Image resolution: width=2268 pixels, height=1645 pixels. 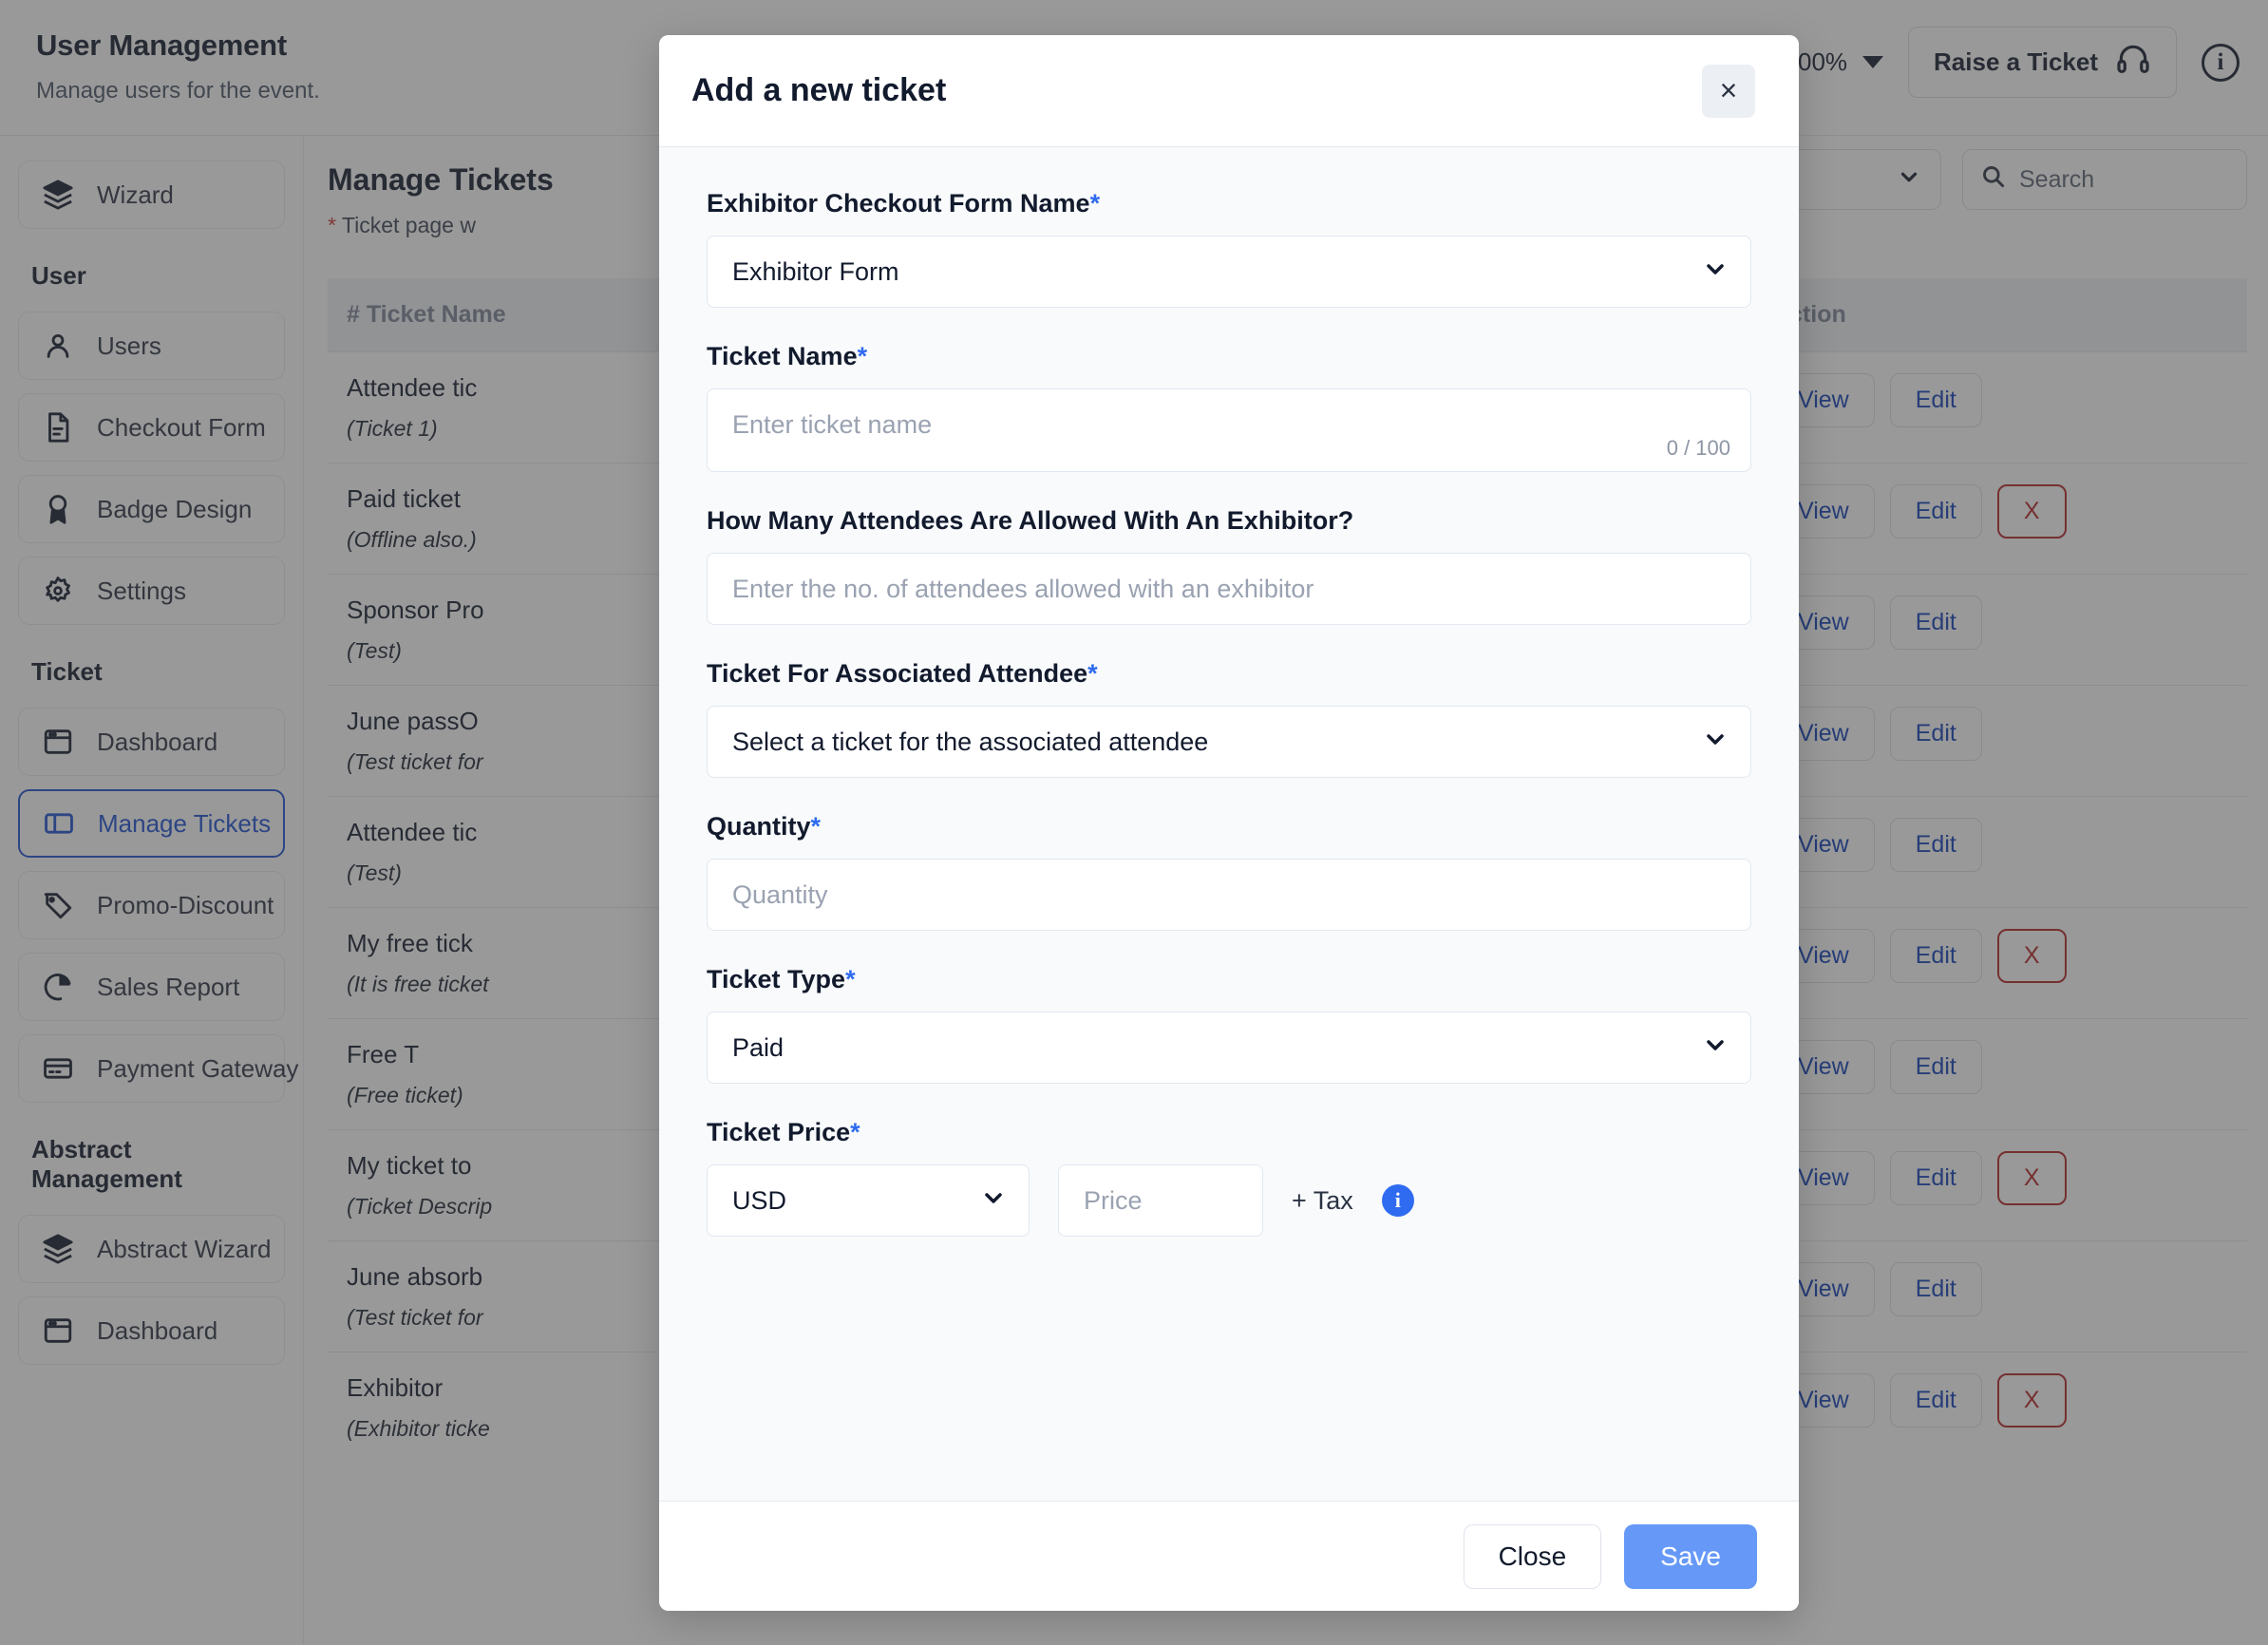 I want to click on label-text: Ticket Name, so click(x=783, y=356).